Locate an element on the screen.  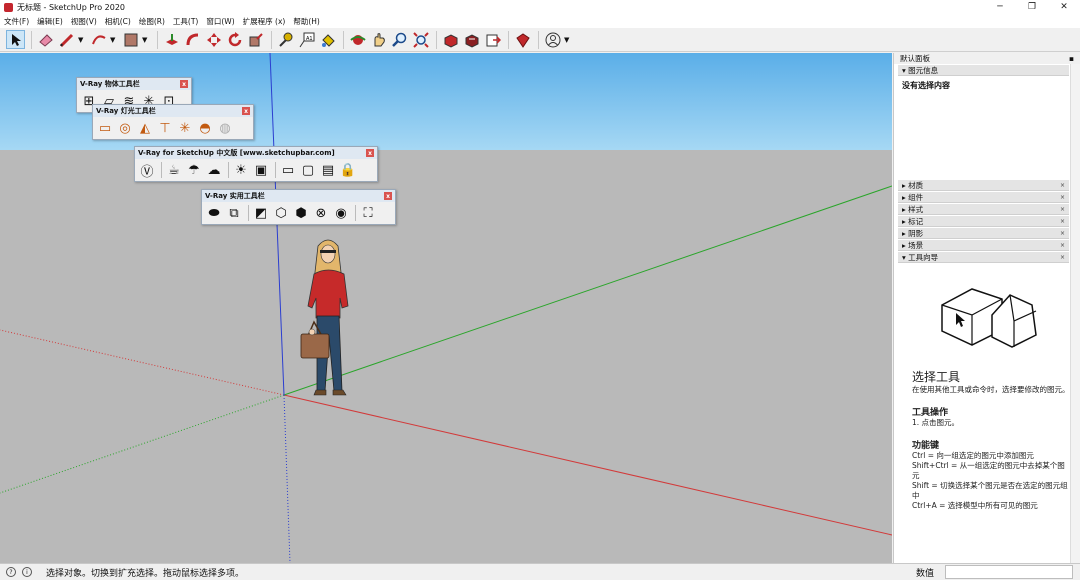
rectangle-light-icon: ▭ is located at coordinates (105, 128).